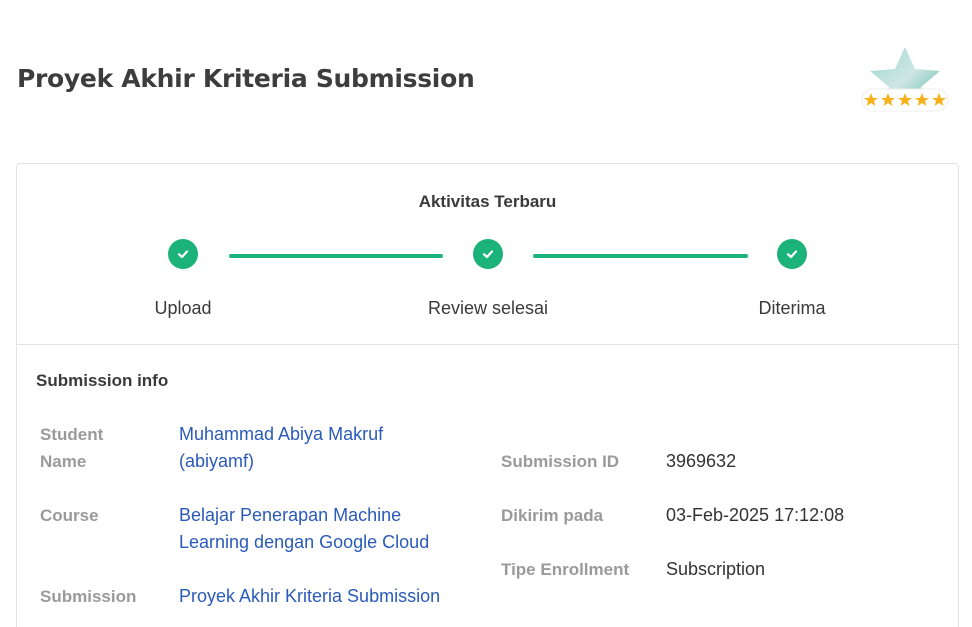 This screenshot has width=972, height=627. I want to click on enrollment-type-label: Tipe Enrollment, so click(565, 569).